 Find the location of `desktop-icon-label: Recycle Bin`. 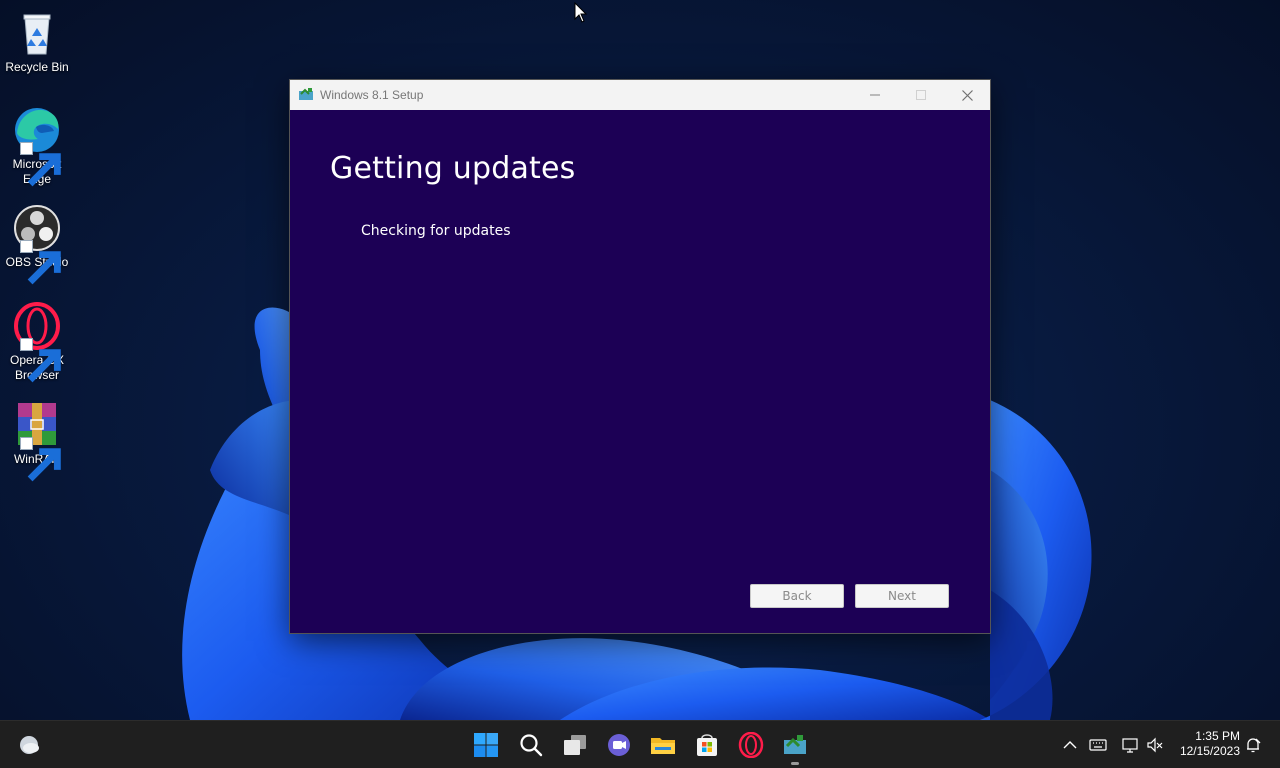

desktop-icon-label: Recycle Bin is located at coordinates (37, 67).